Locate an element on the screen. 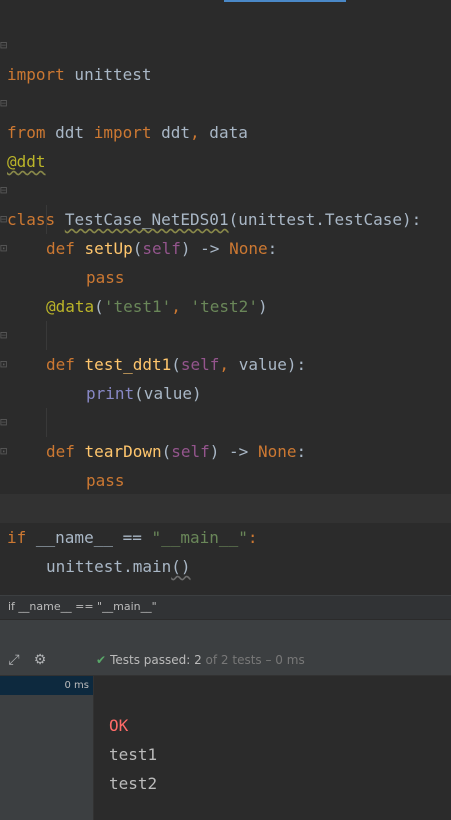  gear-icon: ⚙ is located at coordinates (40, 660).